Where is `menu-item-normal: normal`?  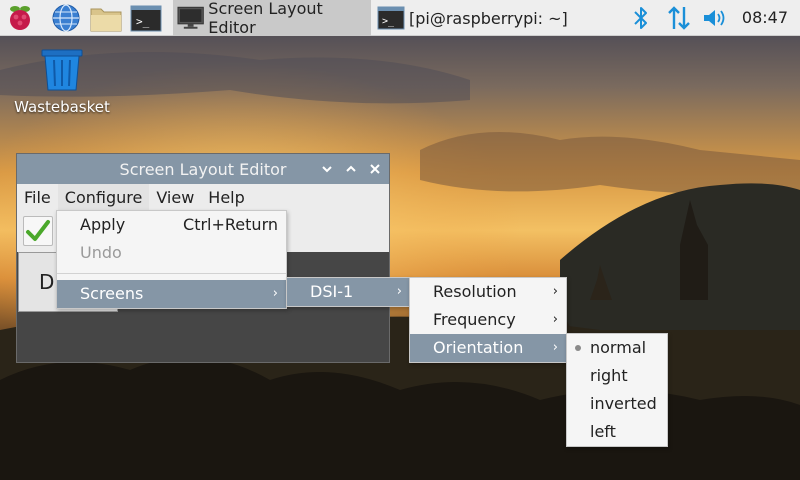
menu-item-normal: normal is located at coordinates (617, 348).